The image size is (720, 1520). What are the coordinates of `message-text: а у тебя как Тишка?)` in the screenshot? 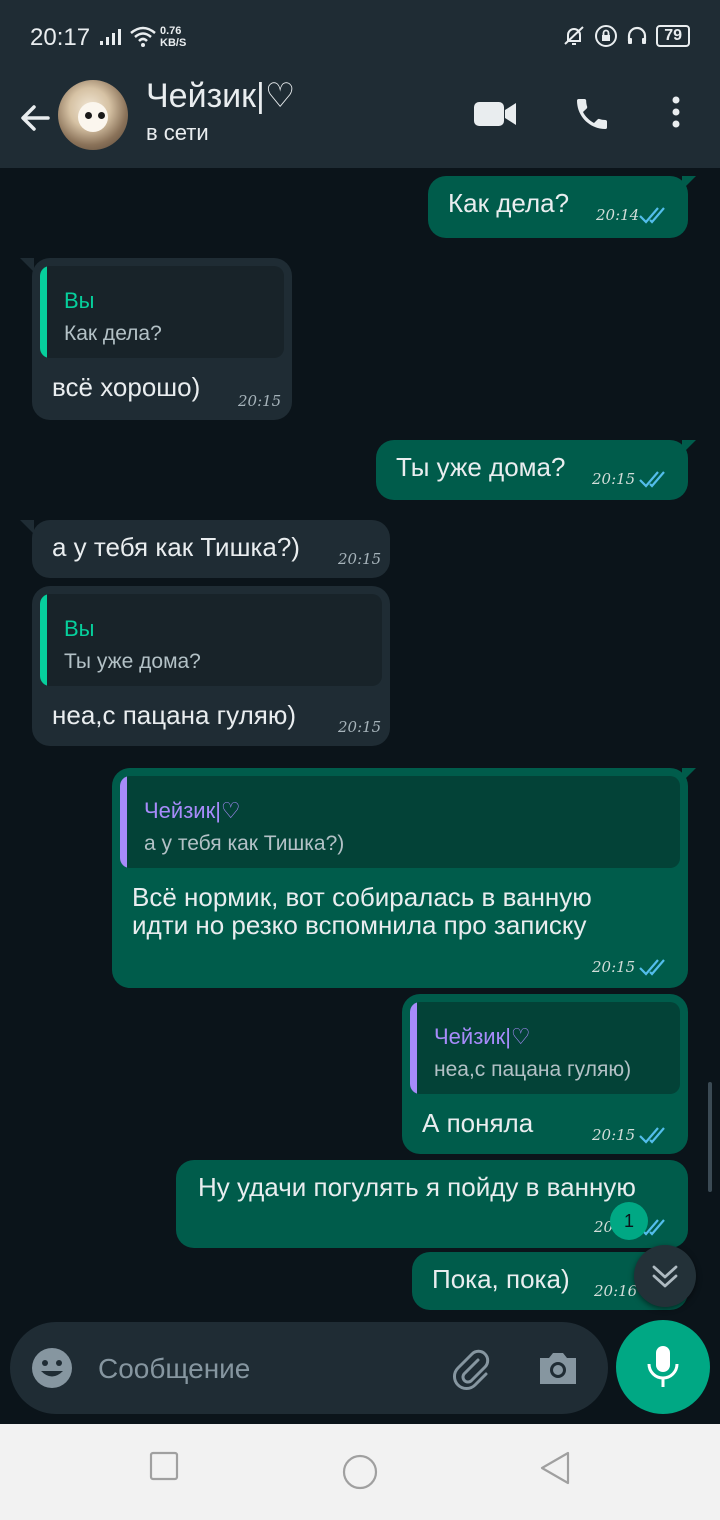 It's located at (176, 547).